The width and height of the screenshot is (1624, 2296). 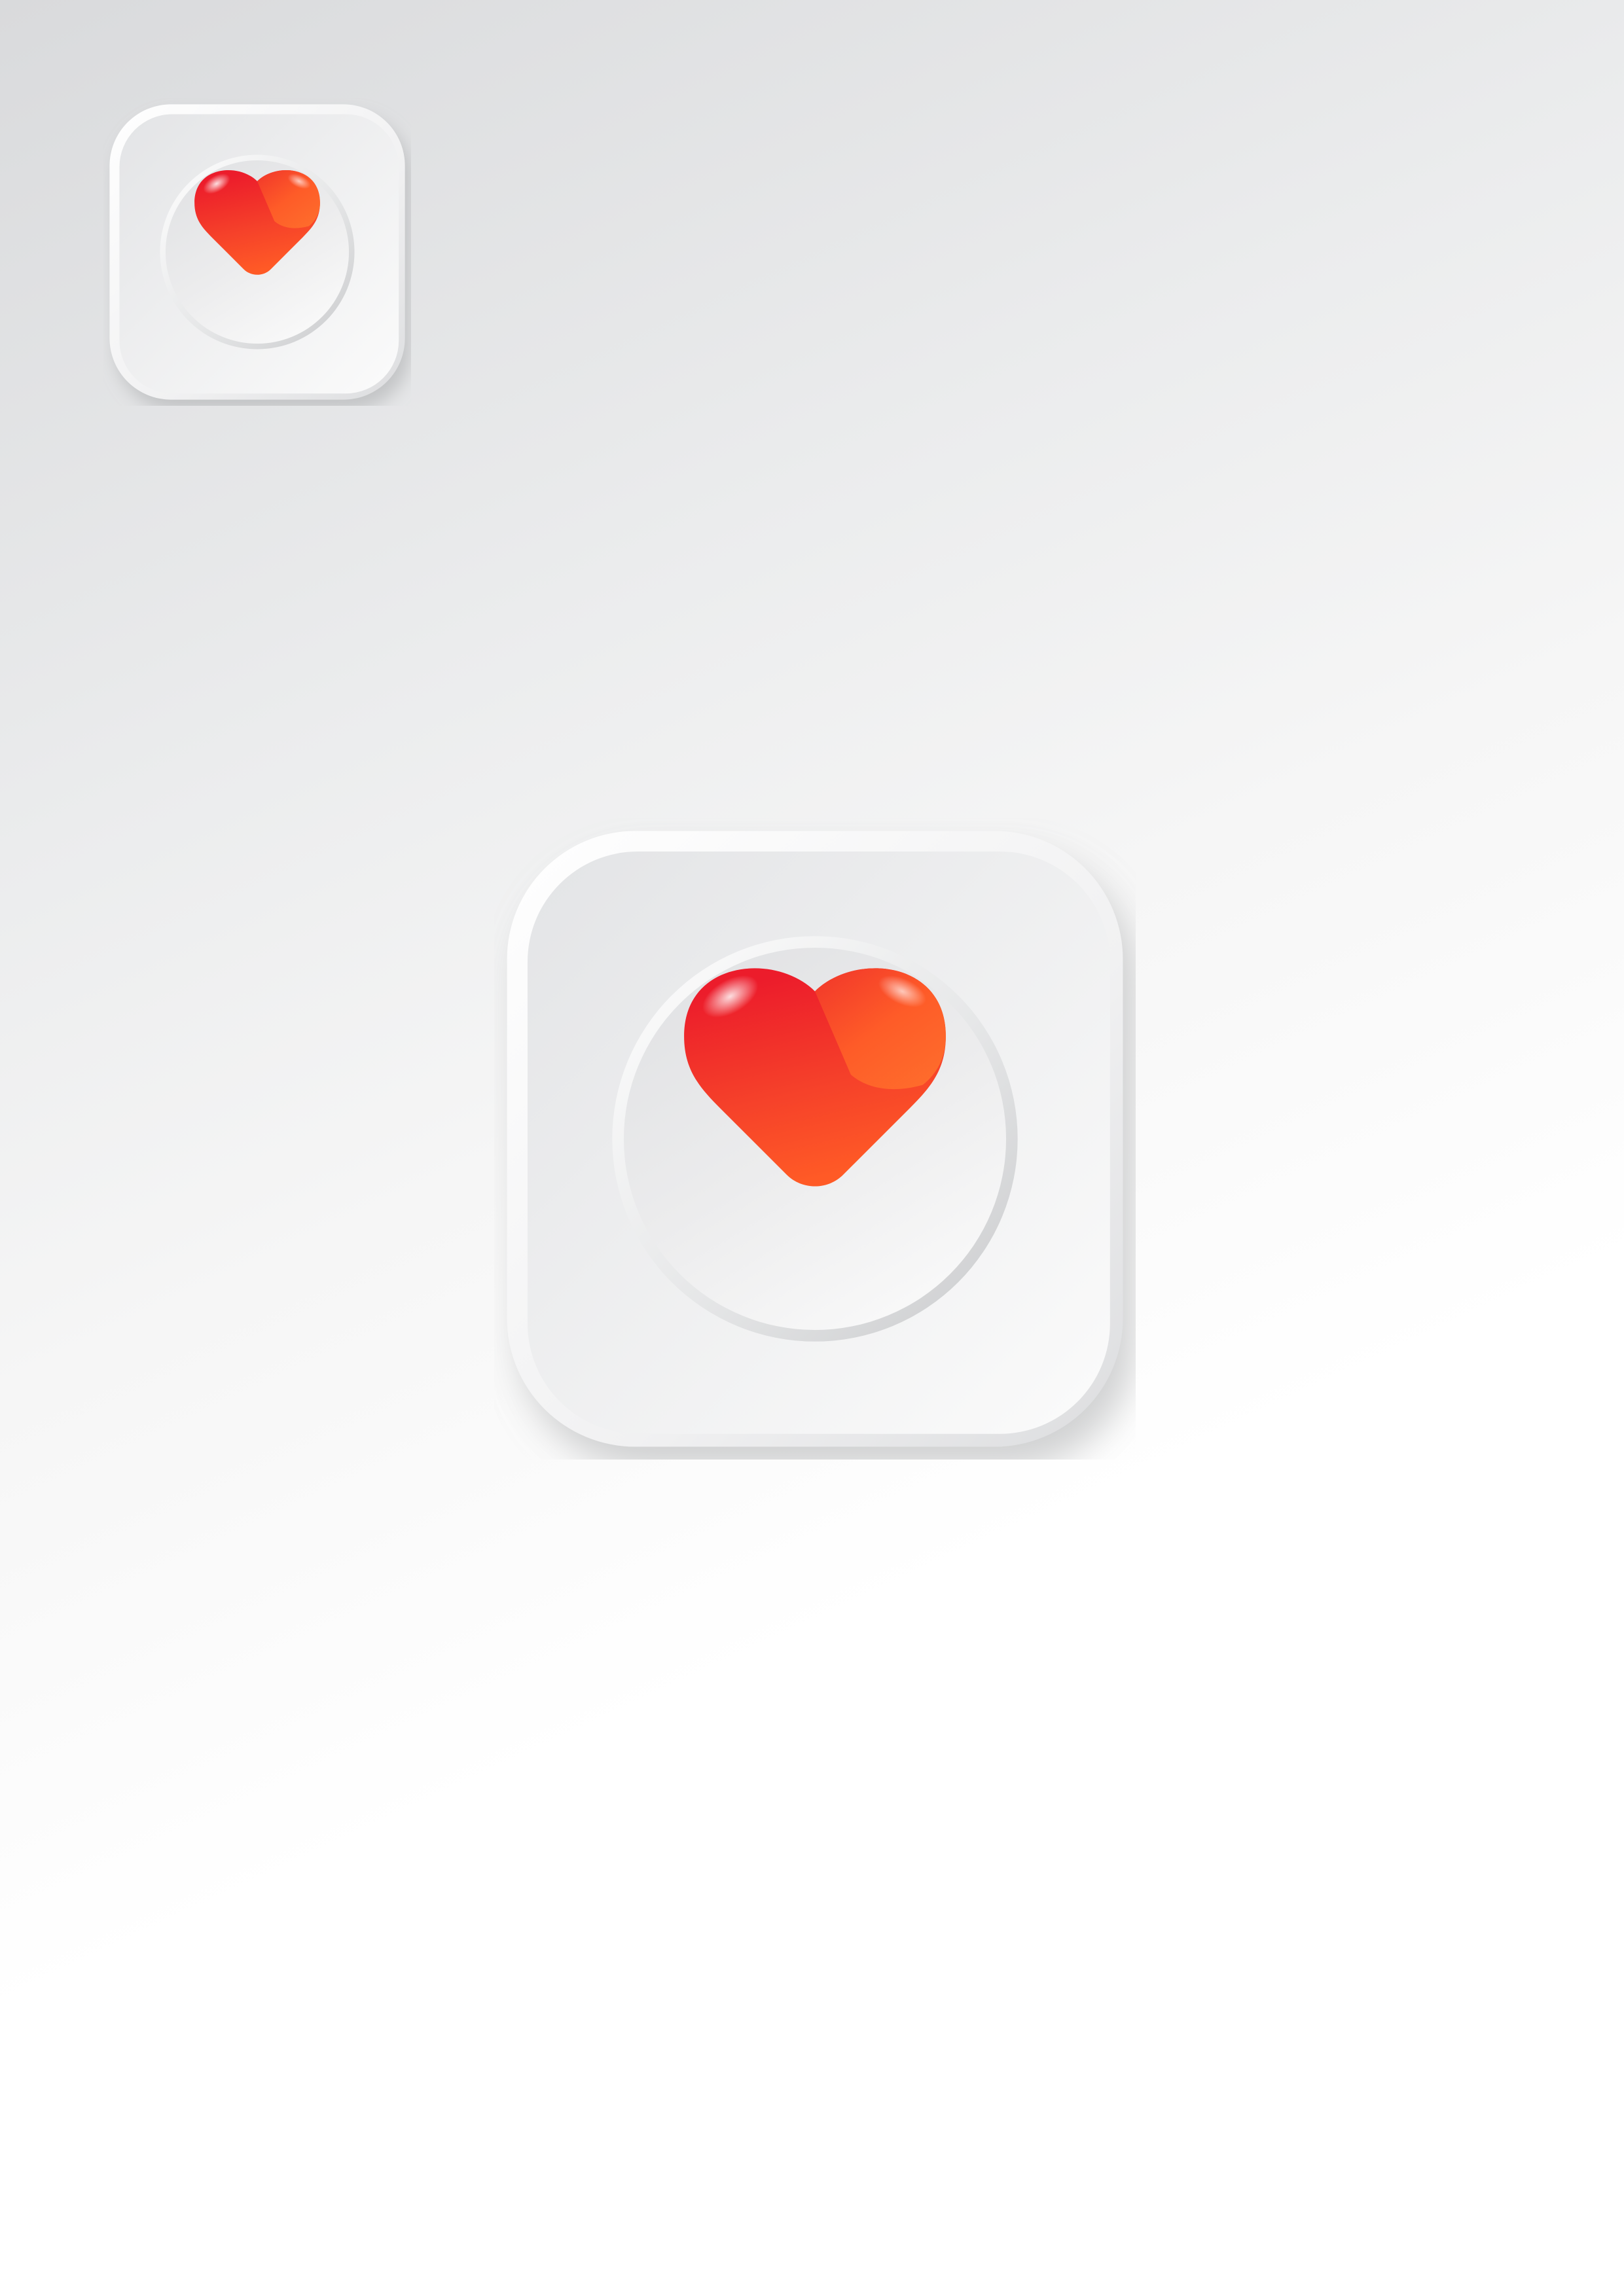 I want to click on app-icon-large, so click(x=815, y=1139).